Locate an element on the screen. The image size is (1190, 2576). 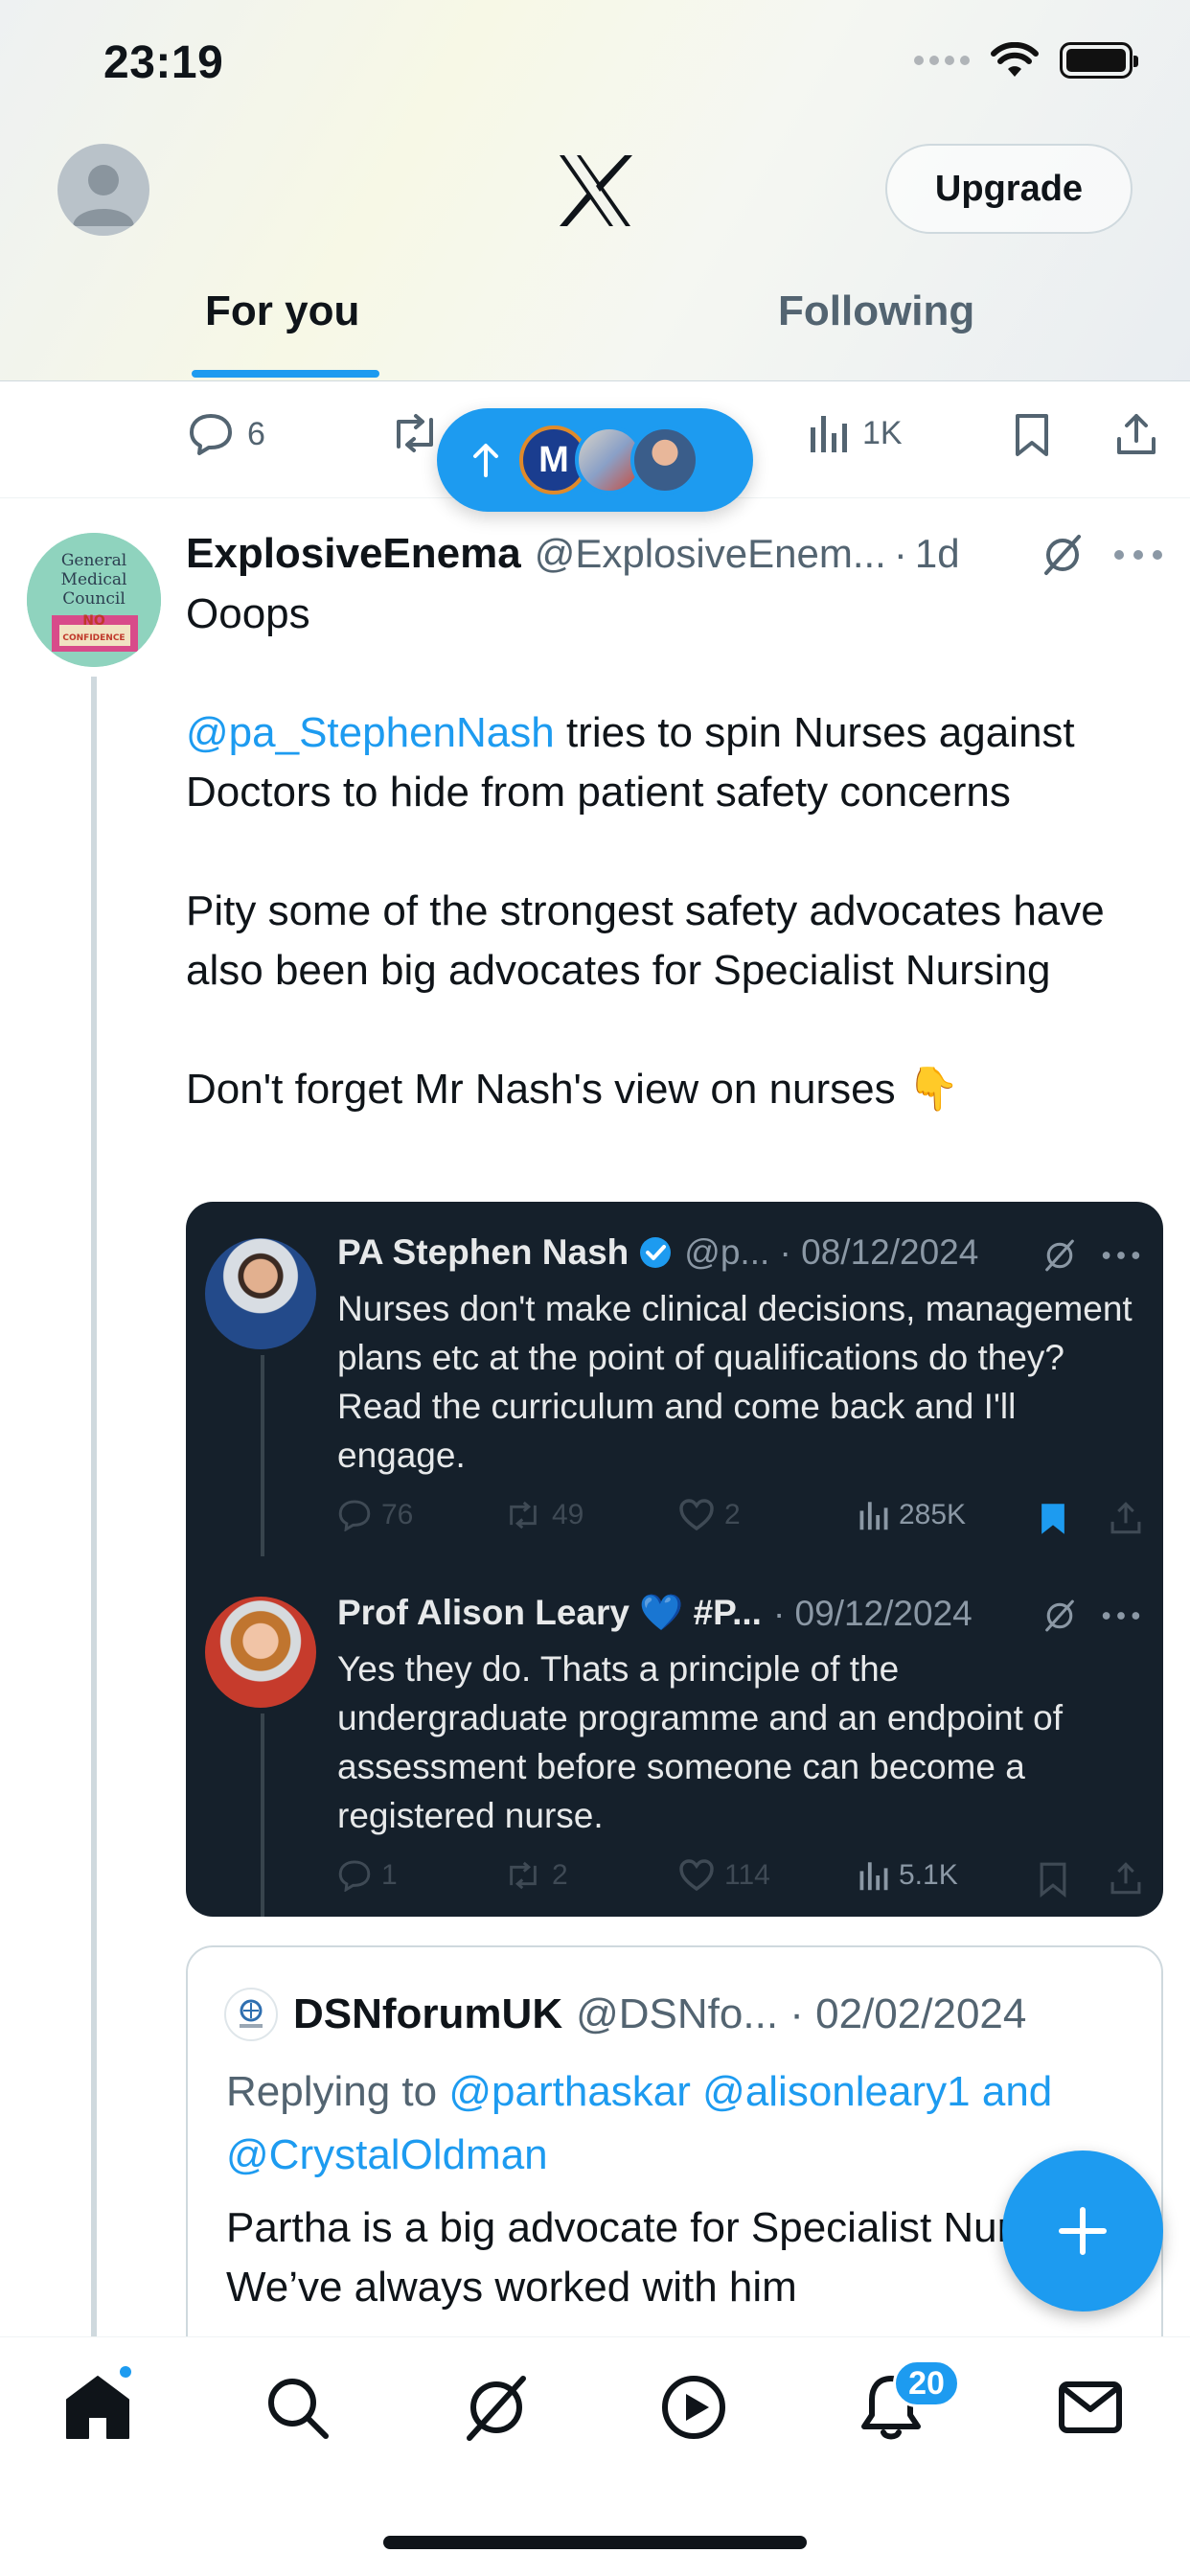
quoted-author-avatar is located at coordinates (251, 2014).